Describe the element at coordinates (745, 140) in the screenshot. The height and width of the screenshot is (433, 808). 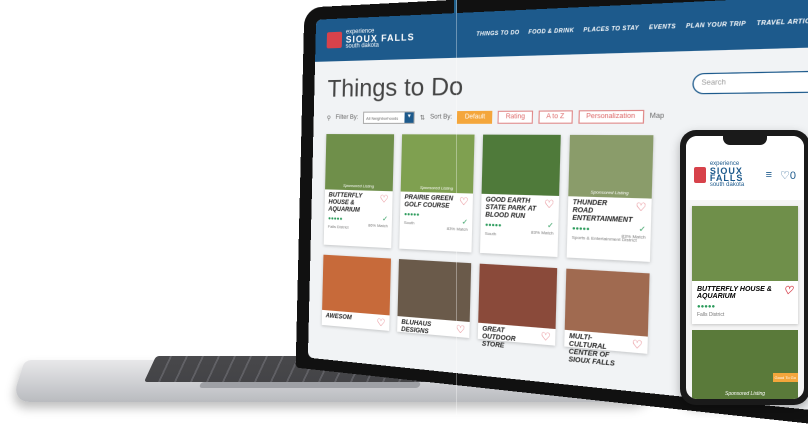
I see `phone-notch` at that location.